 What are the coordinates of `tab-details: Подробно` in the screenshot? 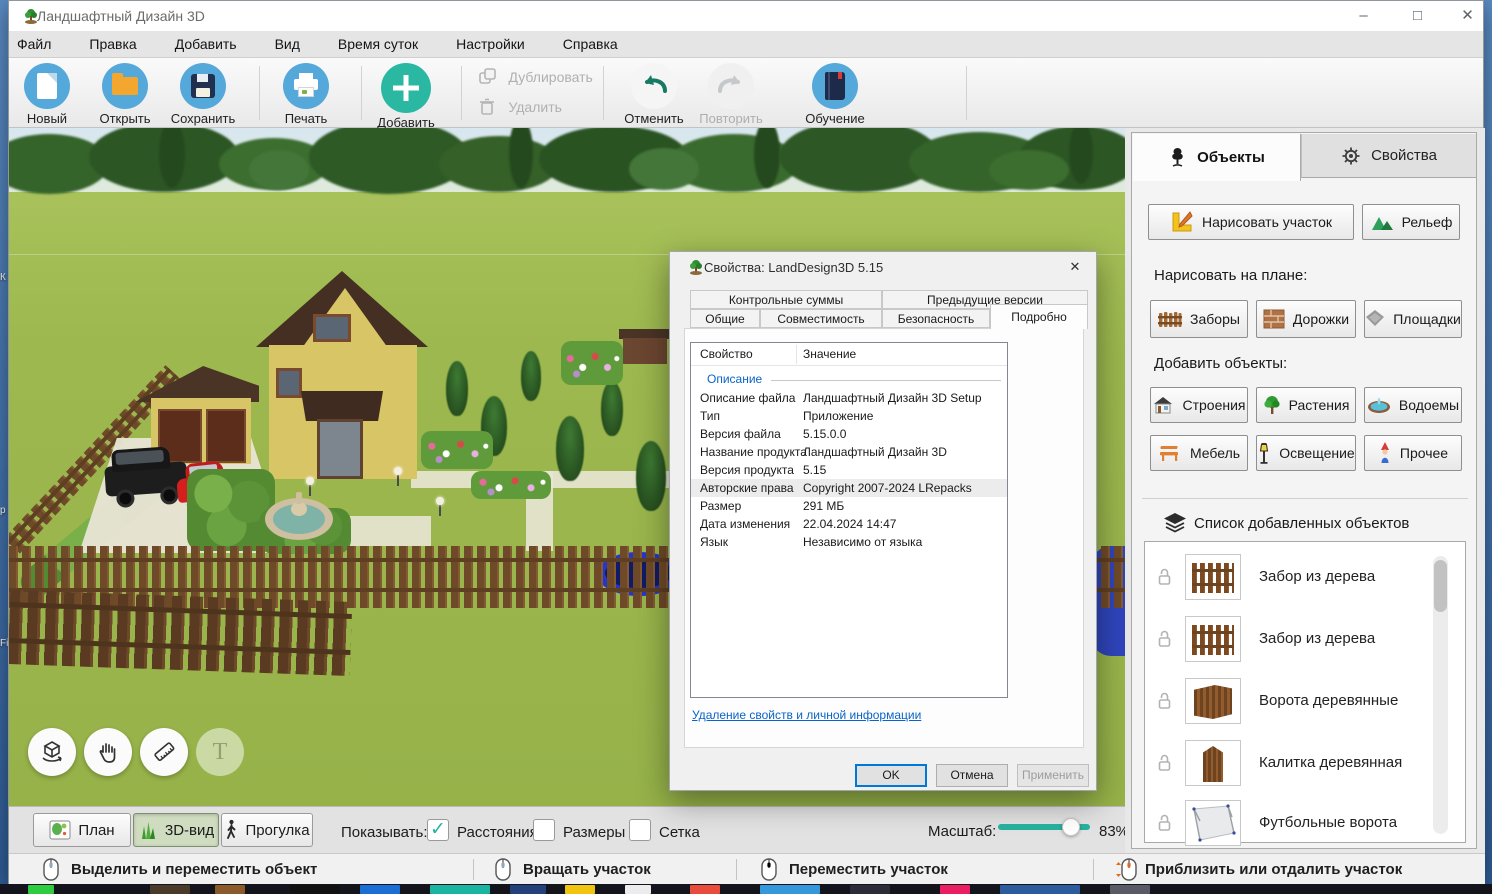 It's located at (1039, 316).